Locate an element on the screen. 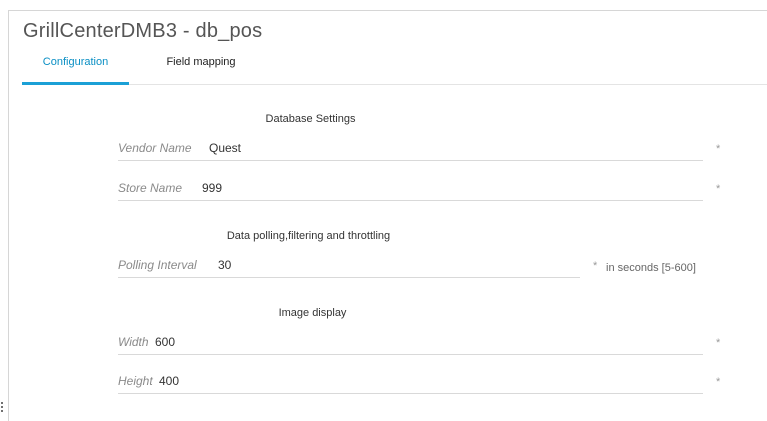 This screenshot has height=421, width=767. store-name-row: Store Name is located at coordinates (410, 189).